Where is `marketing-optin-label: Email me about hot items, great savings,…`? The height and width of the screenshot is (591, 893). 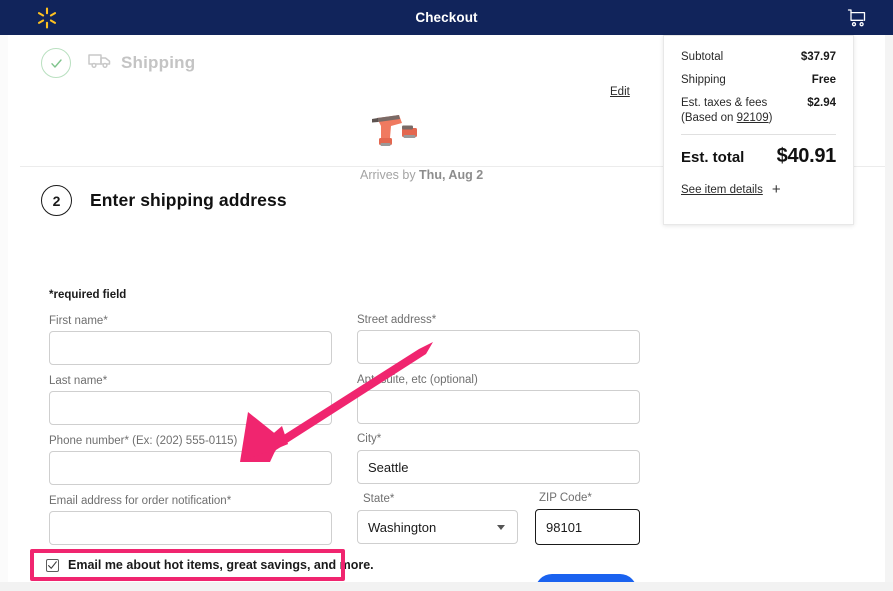 marketing-optin-label: Email me about hot items, great savings,… is located at coordinates (221, 565).